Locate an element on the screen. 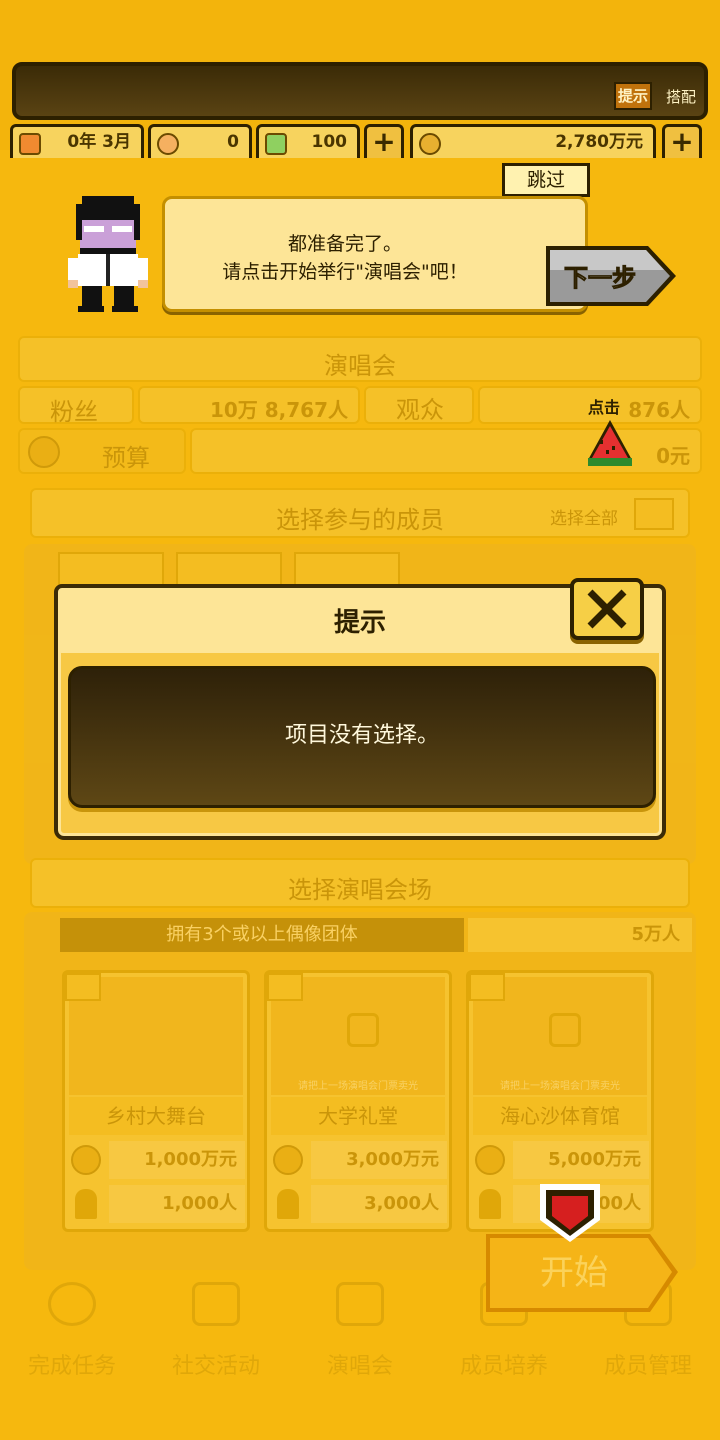 The height and width of the screenshot is (1440, 720). select-all-checkbox is located at coordinates (654, 514).